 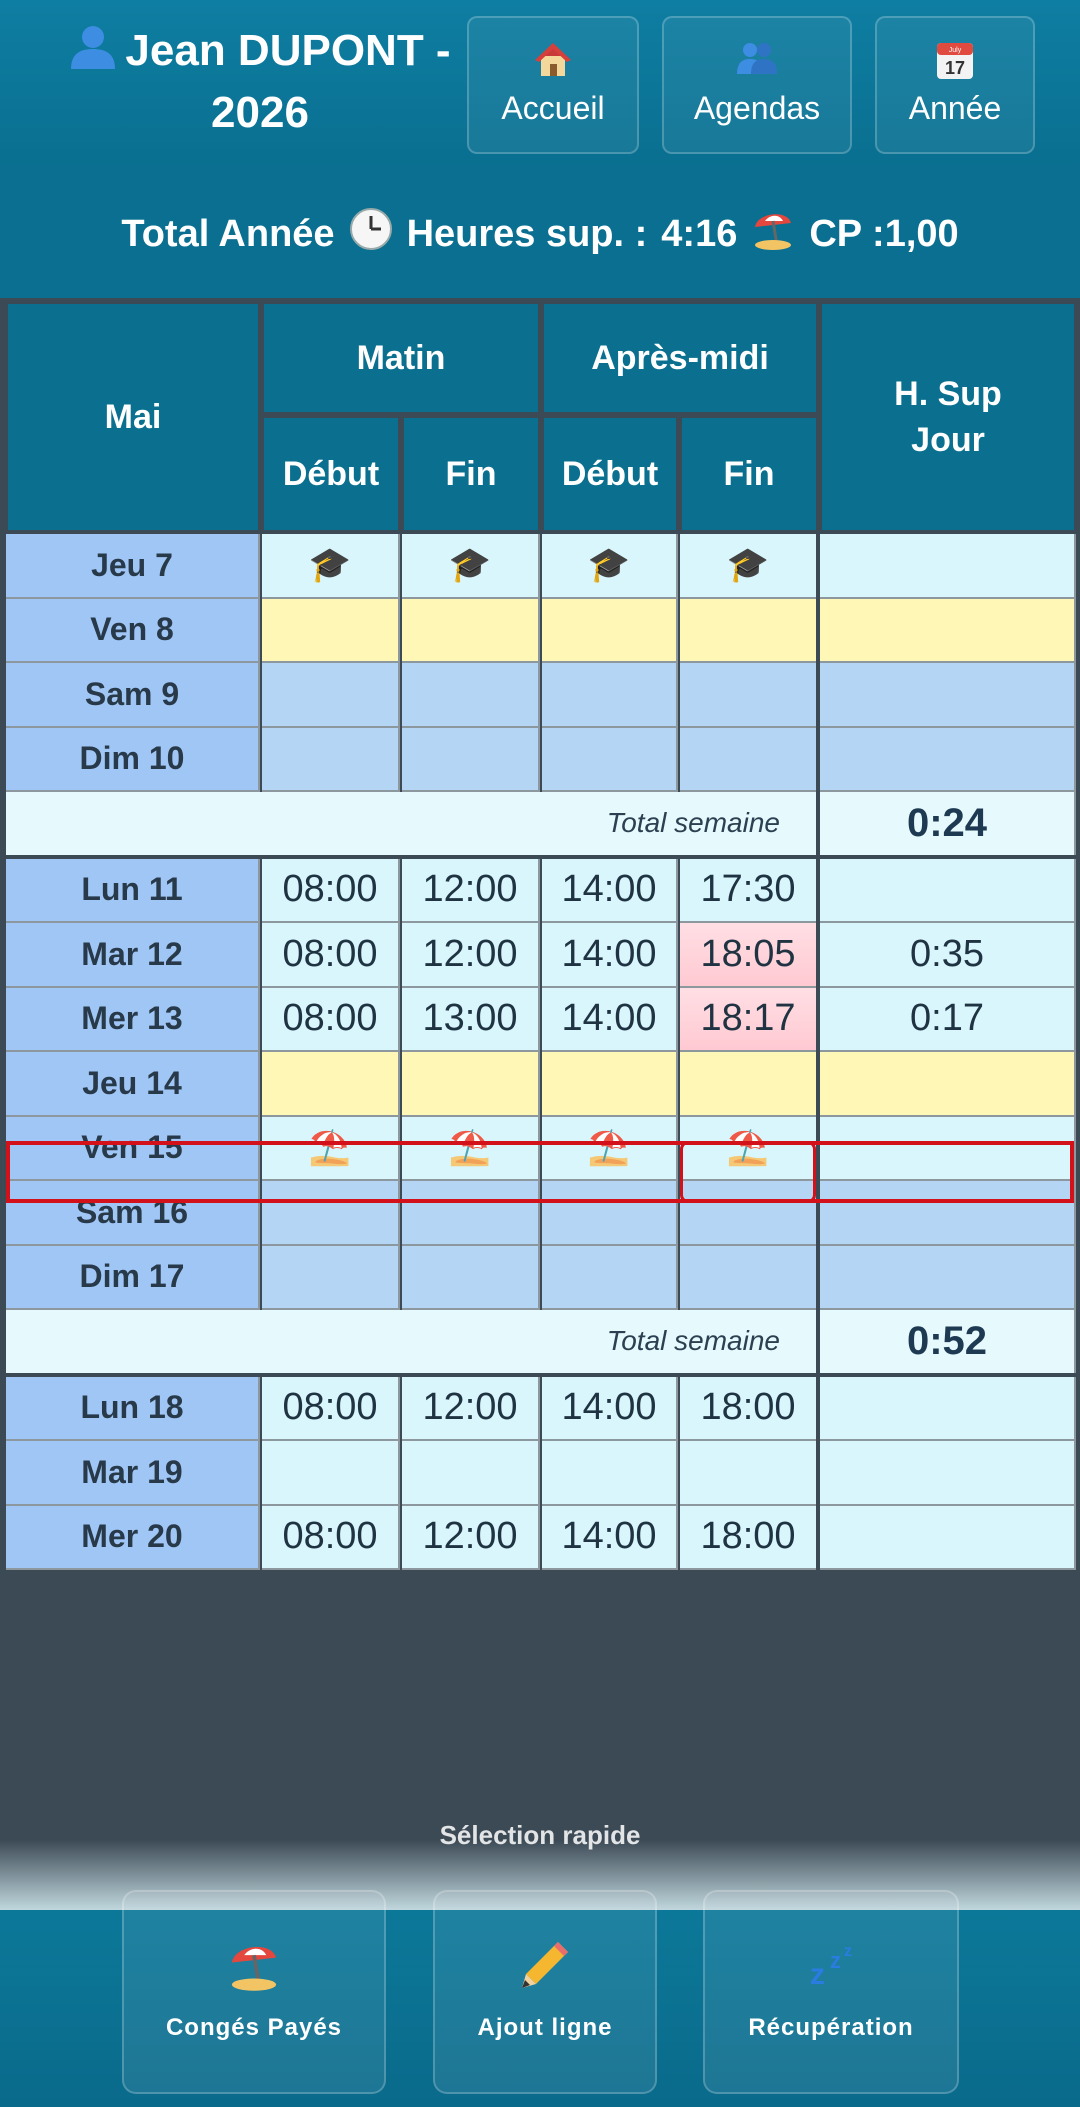 What do you see at coordinates (133, 1537) in the screenshot?
I see `day-label: Mer 20` at bounding box center [133, 1537].